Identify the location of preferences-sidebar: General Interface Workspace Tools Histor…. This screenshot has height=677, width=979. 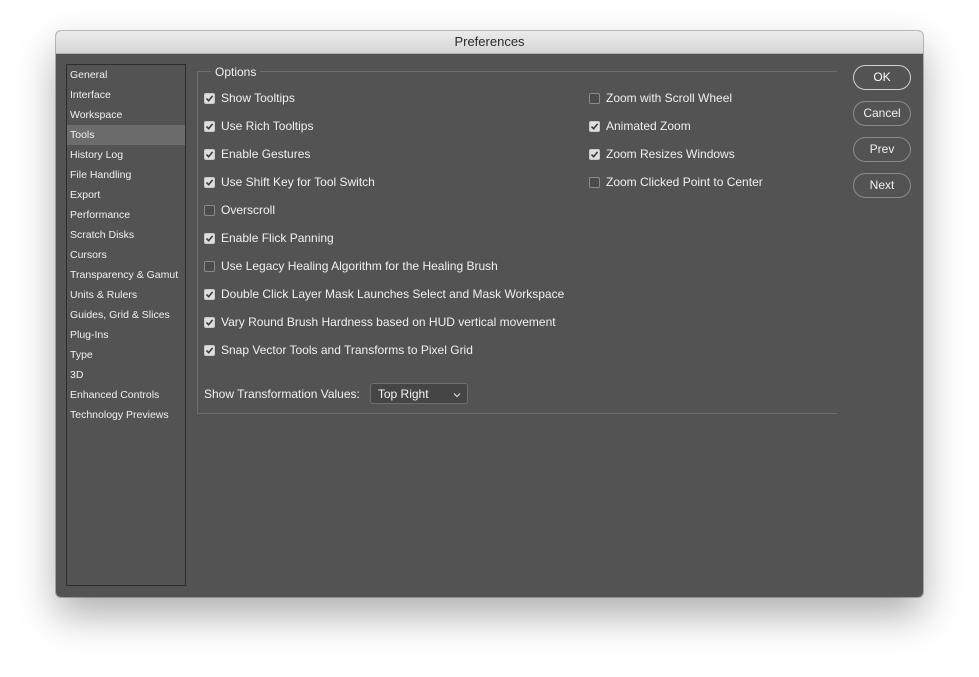
(126, 325).